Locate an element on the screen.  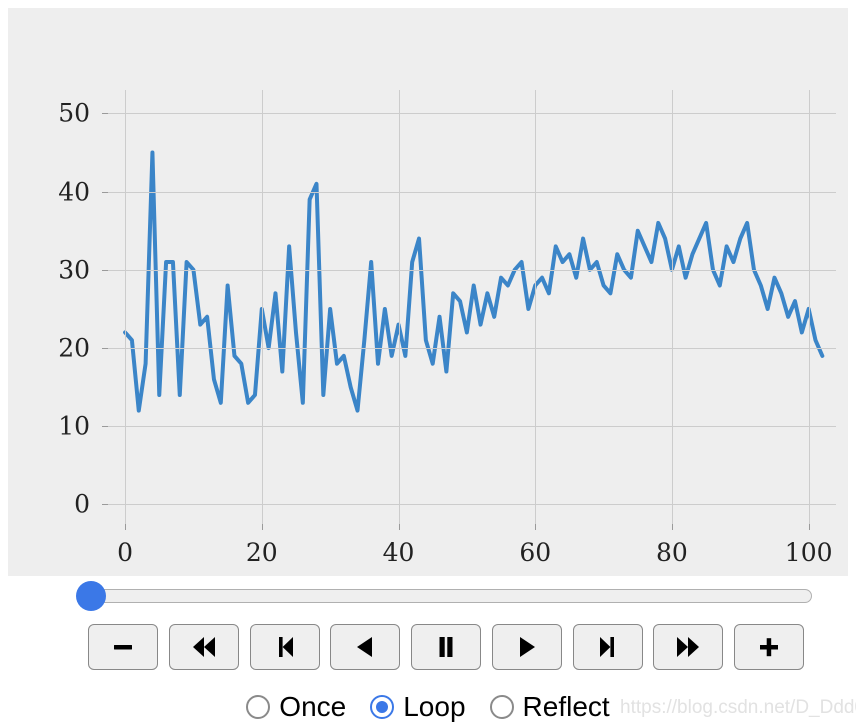
x-tick-label: 20 is located at coordinates (261, 552).